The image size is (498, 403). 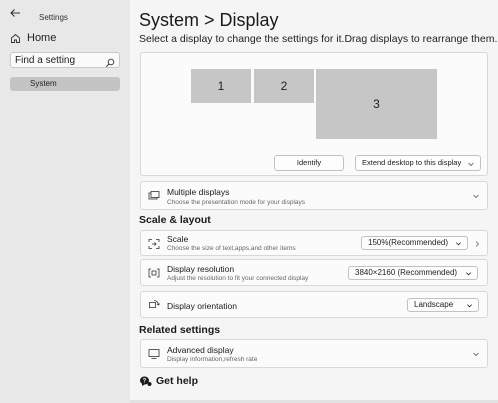 I want to click on orientation-value: Landscape, so click(x=434, y=304).